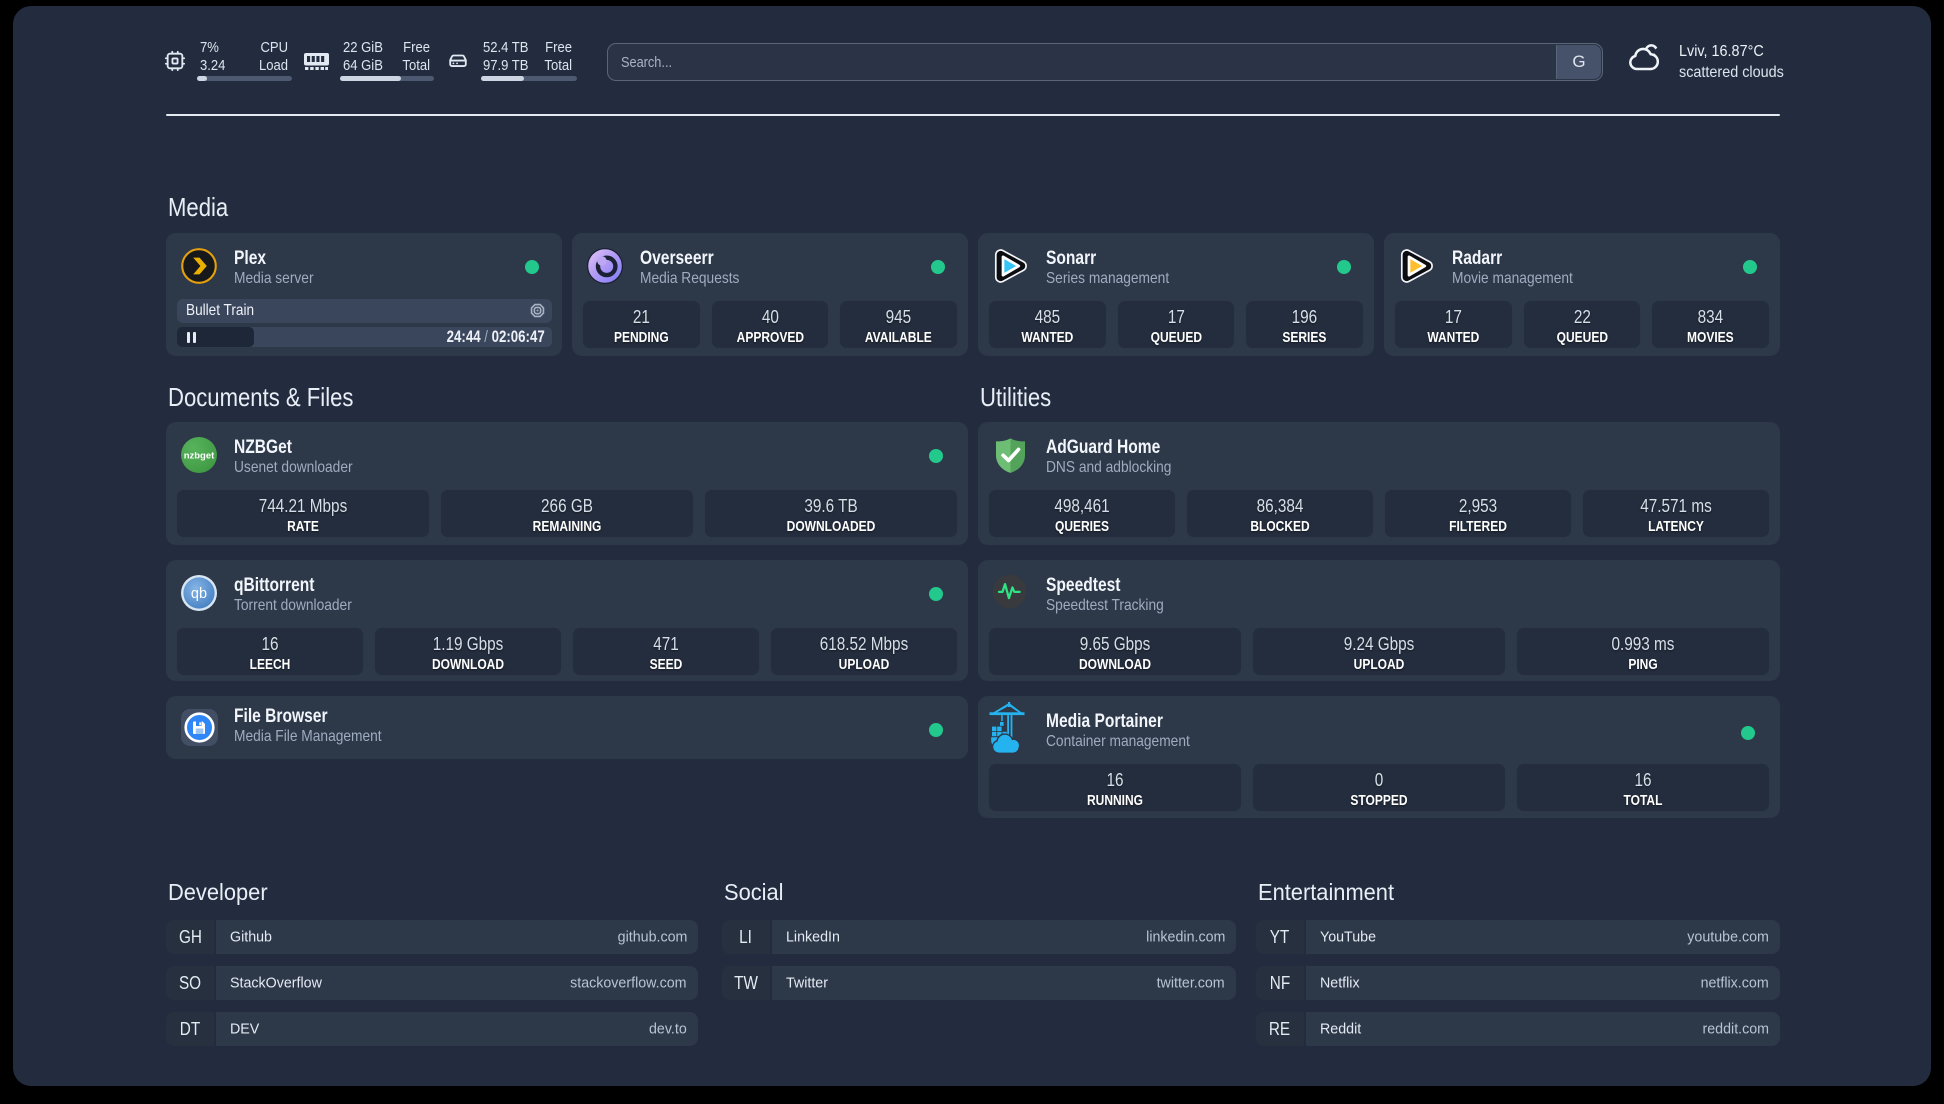 The height and width of the screenshot is (1104, 1944). Describe the element at coordinates (199, 594) in the screenshot. I see `svg-text: qb` at that location.